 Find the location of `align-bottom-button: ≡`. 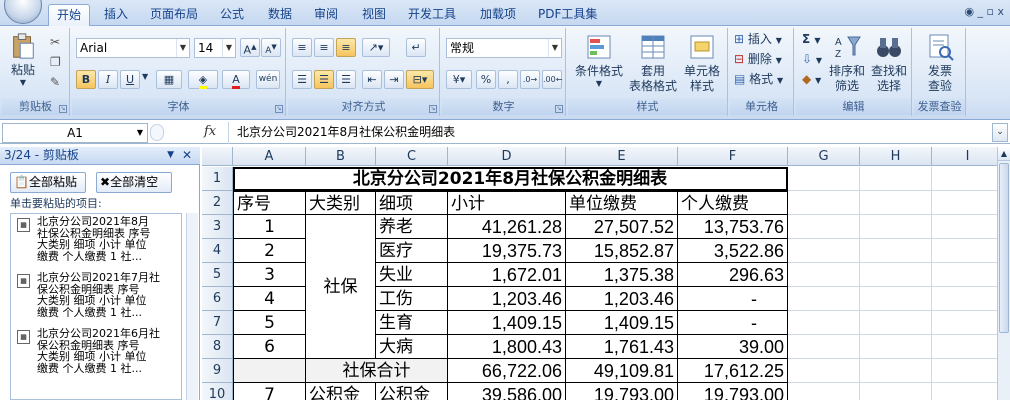

align-bottom-button: ≡ is located at coordinates (346, 47).